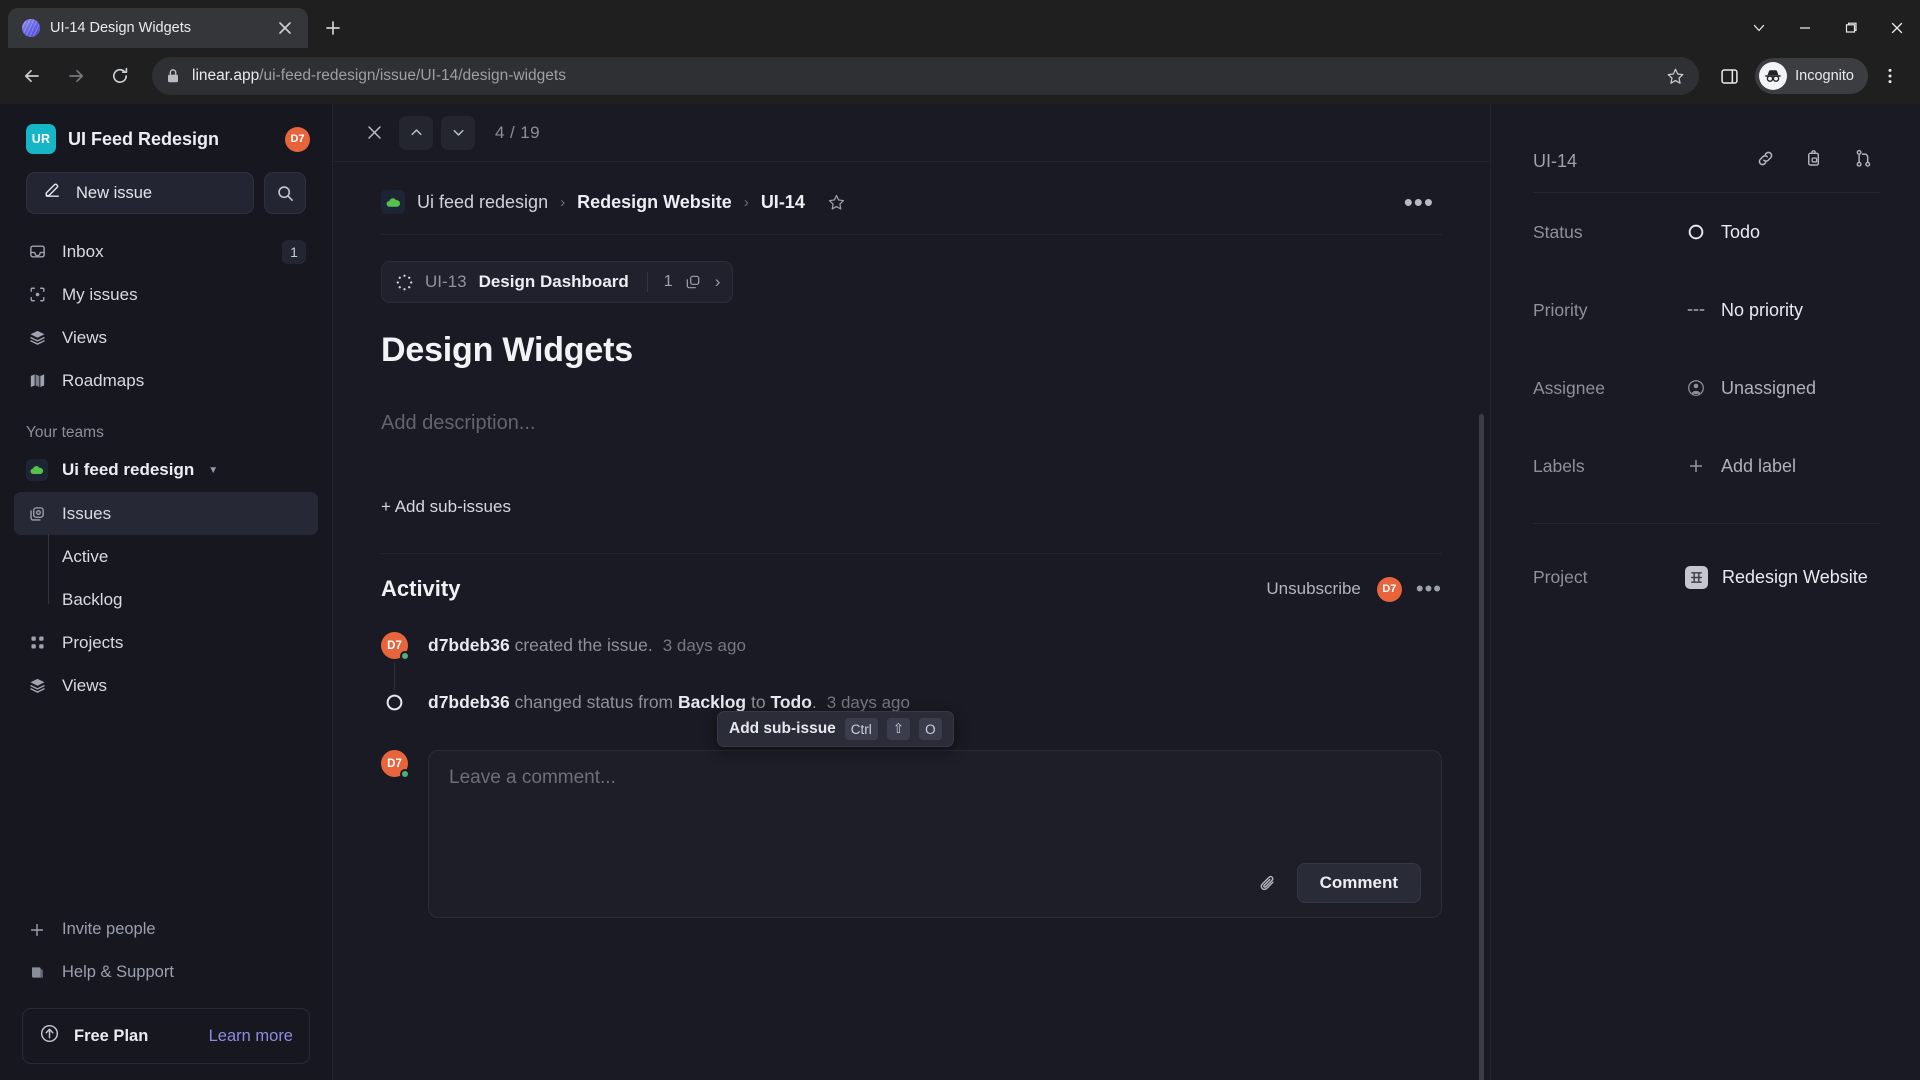 The image size is (1920, 1080). Describe the element at coordinates (158, 28) in the screenshot. I see `browser-tab: UI-14 Design Widgets` at that location.